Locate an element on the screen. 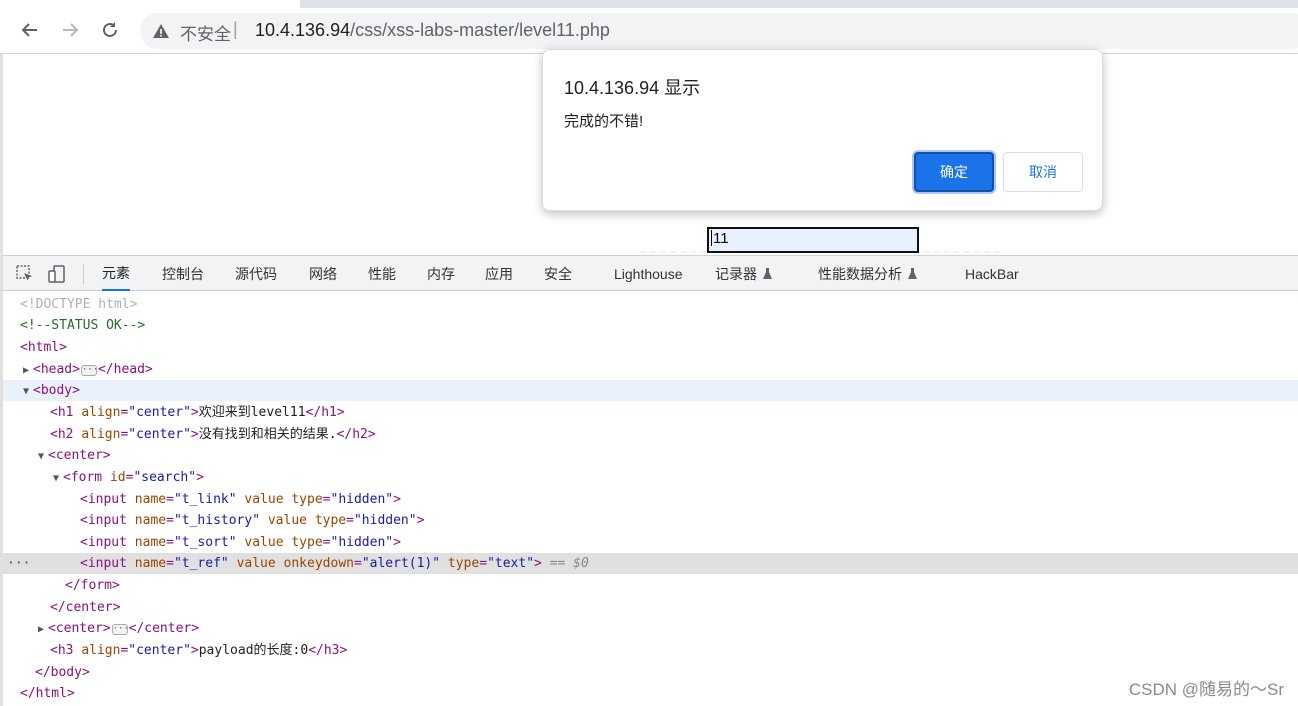  inspect-element-icon is located at coordinates (25, 274).